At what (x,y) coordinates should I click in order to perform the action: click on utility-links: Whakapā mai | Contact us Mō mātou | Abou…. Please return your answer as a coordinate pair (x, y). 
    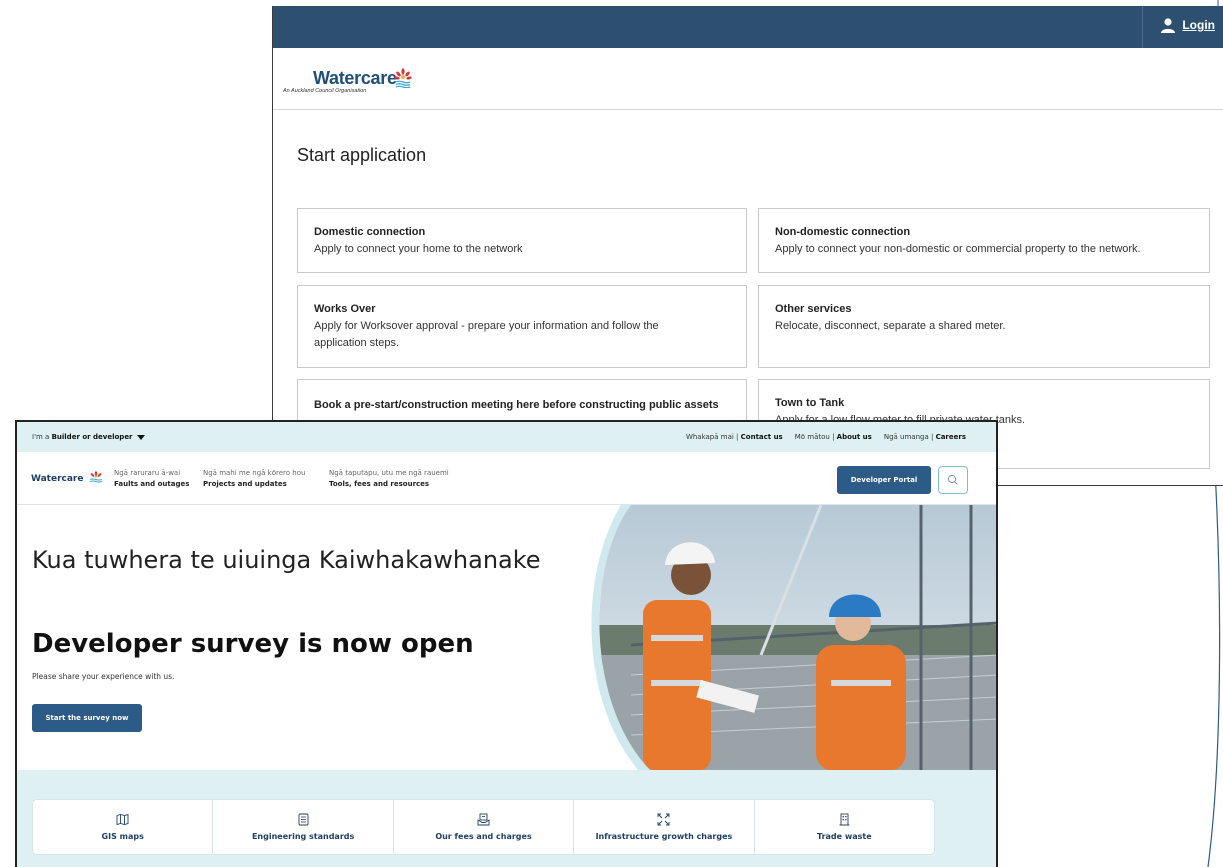
    Looking at the image, I should click on (826, 437).